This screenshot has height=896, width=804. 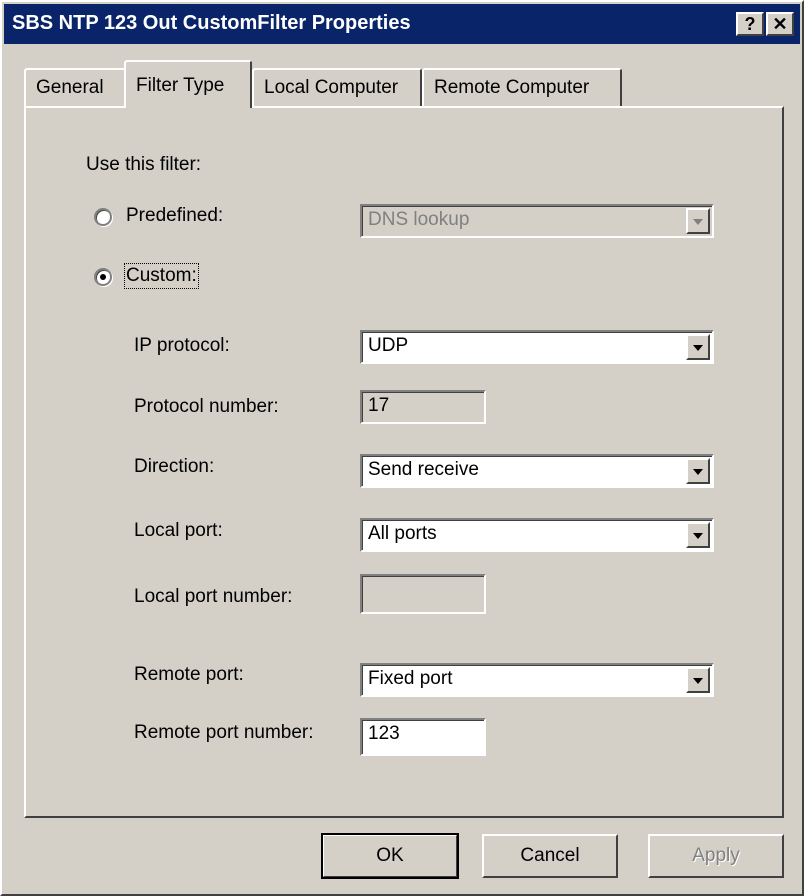 What do you see at coordinates (522, 87) in the screenshot?
I see `tab-remote-computer: Remote Computer` at bounding box center [522, 87].